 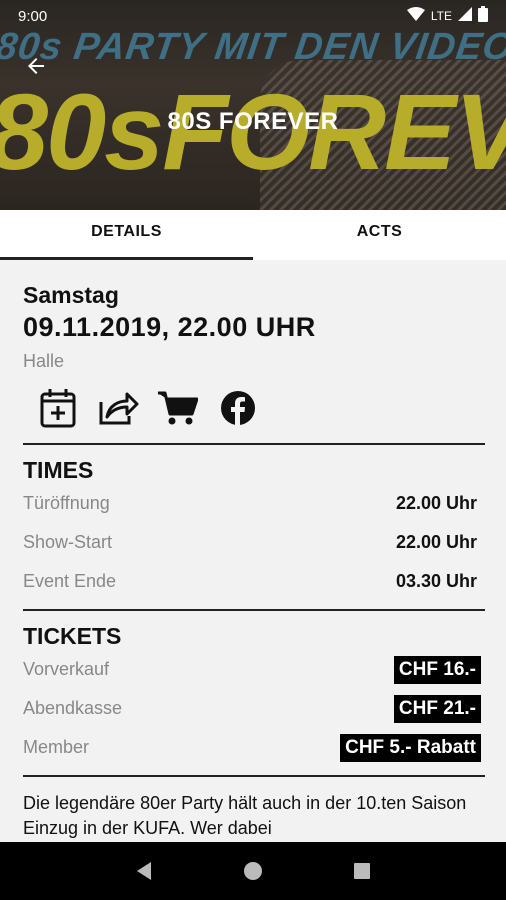 What do you see at coordinates (238, 408) in the screenshot?
I see `facebook-icon` at bounding box center [238, 408].